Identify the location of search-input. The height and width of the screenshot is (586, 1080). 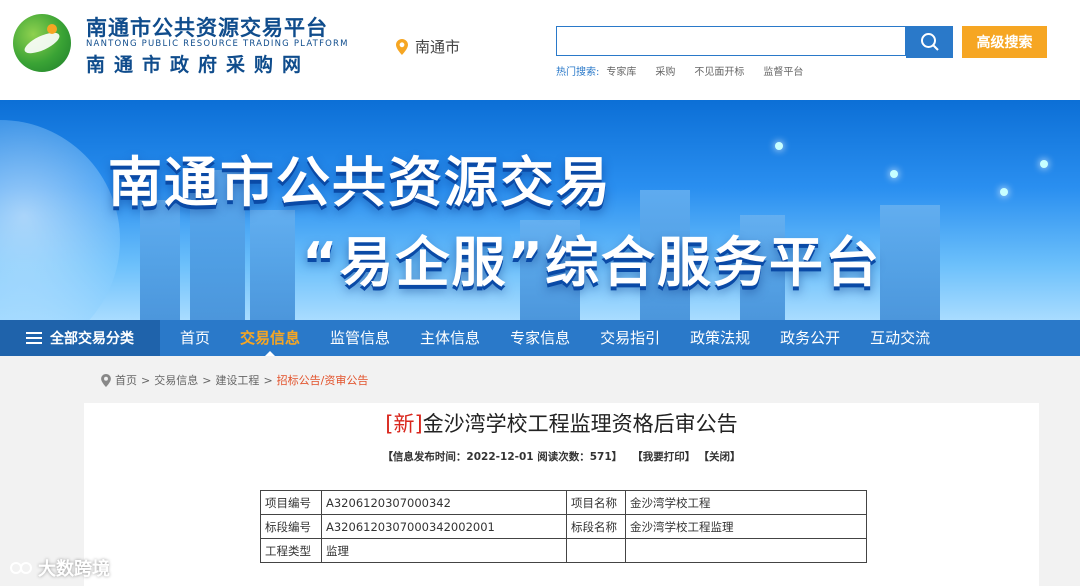
(731, 41).